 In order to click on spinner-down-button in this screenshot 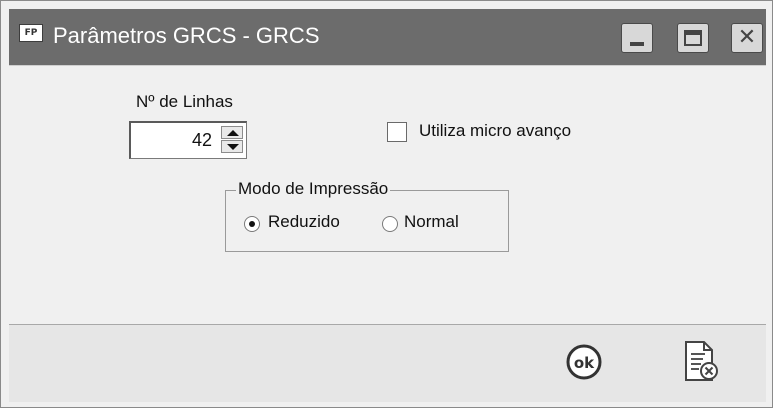, I will do `click(232, 146)`.